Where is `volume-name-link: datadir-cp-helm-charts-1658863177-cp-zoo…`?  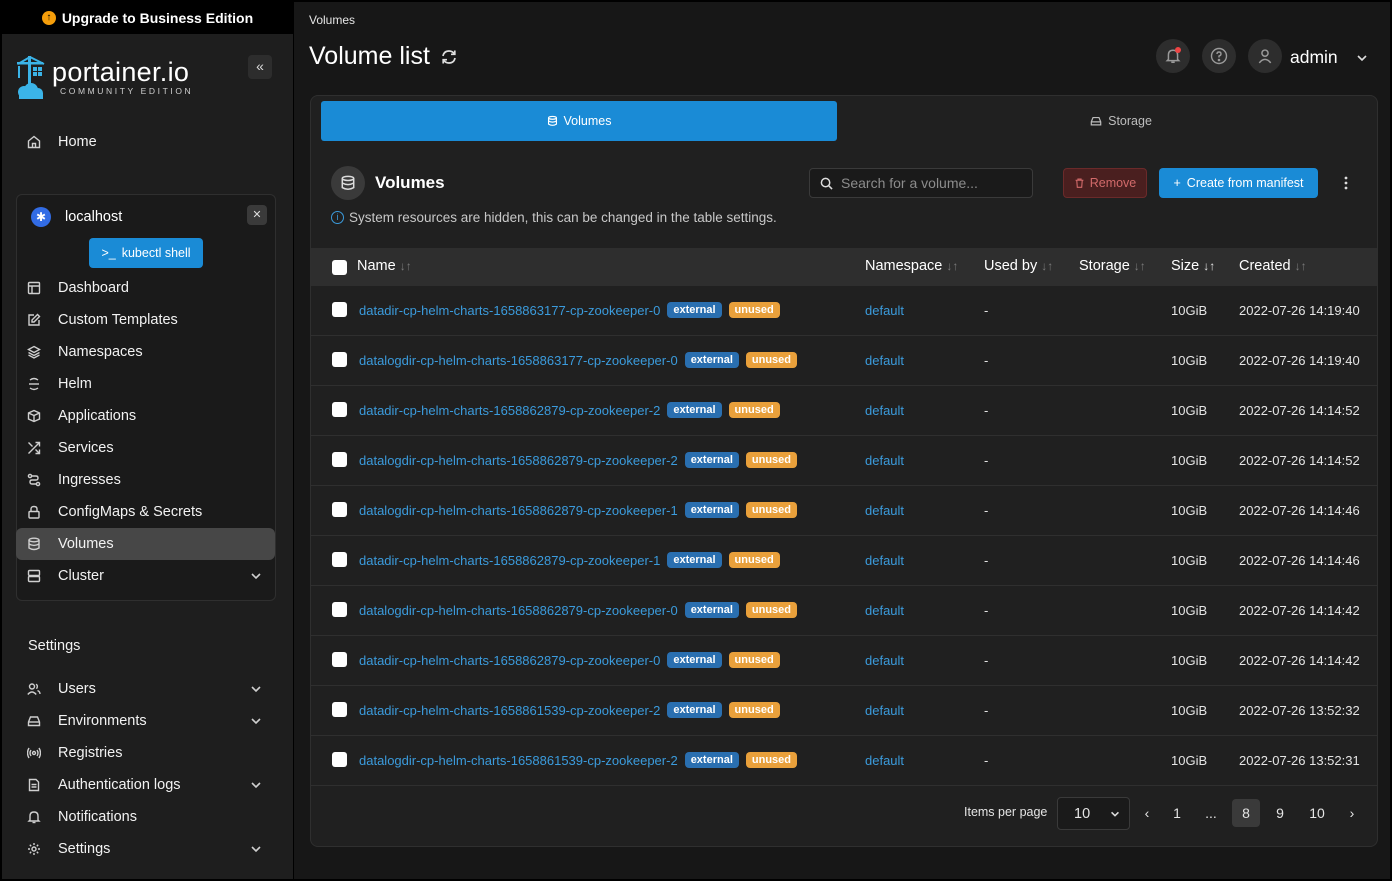 volume-name-link: datadir-cp-helm-charts-1658863177-cp-zoo… is located at coordinates (509, 310).